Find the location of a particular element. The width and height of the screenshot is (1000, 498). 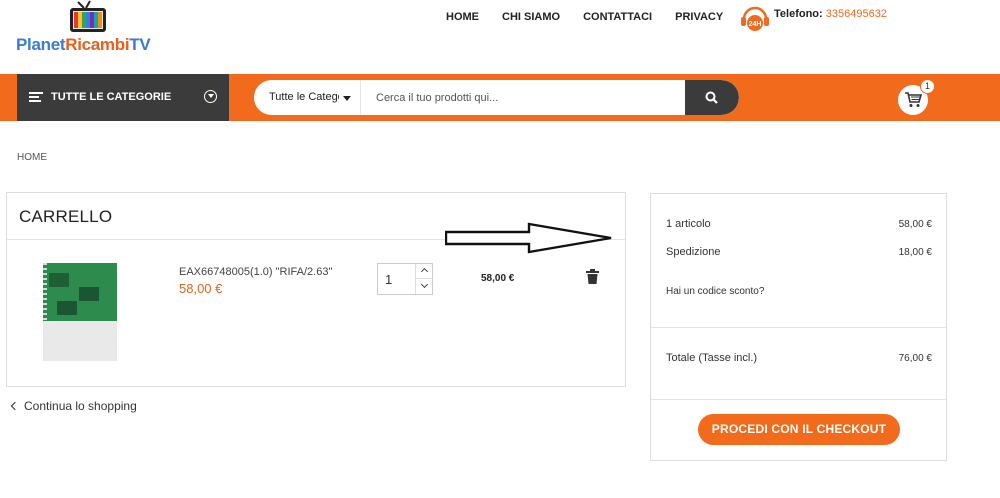

categories-menu-button: TUTTE LE CATEGORIE is located at coordinates (123, 97).